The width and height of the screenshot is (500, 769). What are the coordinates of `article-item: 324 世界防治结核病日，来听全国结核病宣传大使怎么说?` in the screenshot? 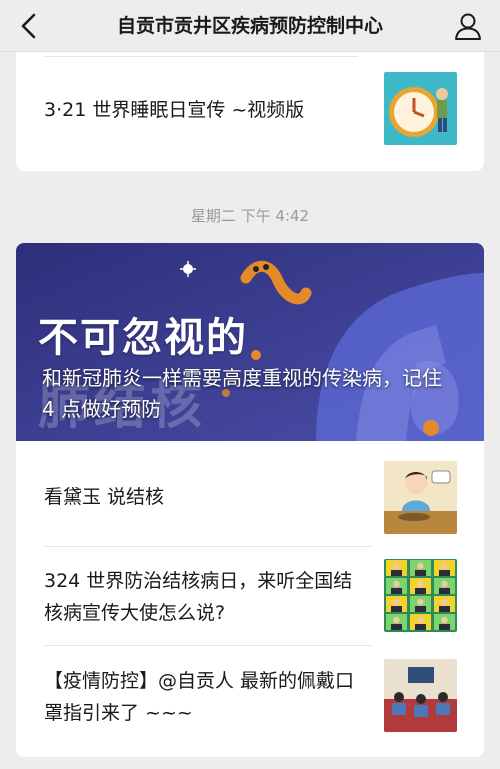 It's located at (250, 595).